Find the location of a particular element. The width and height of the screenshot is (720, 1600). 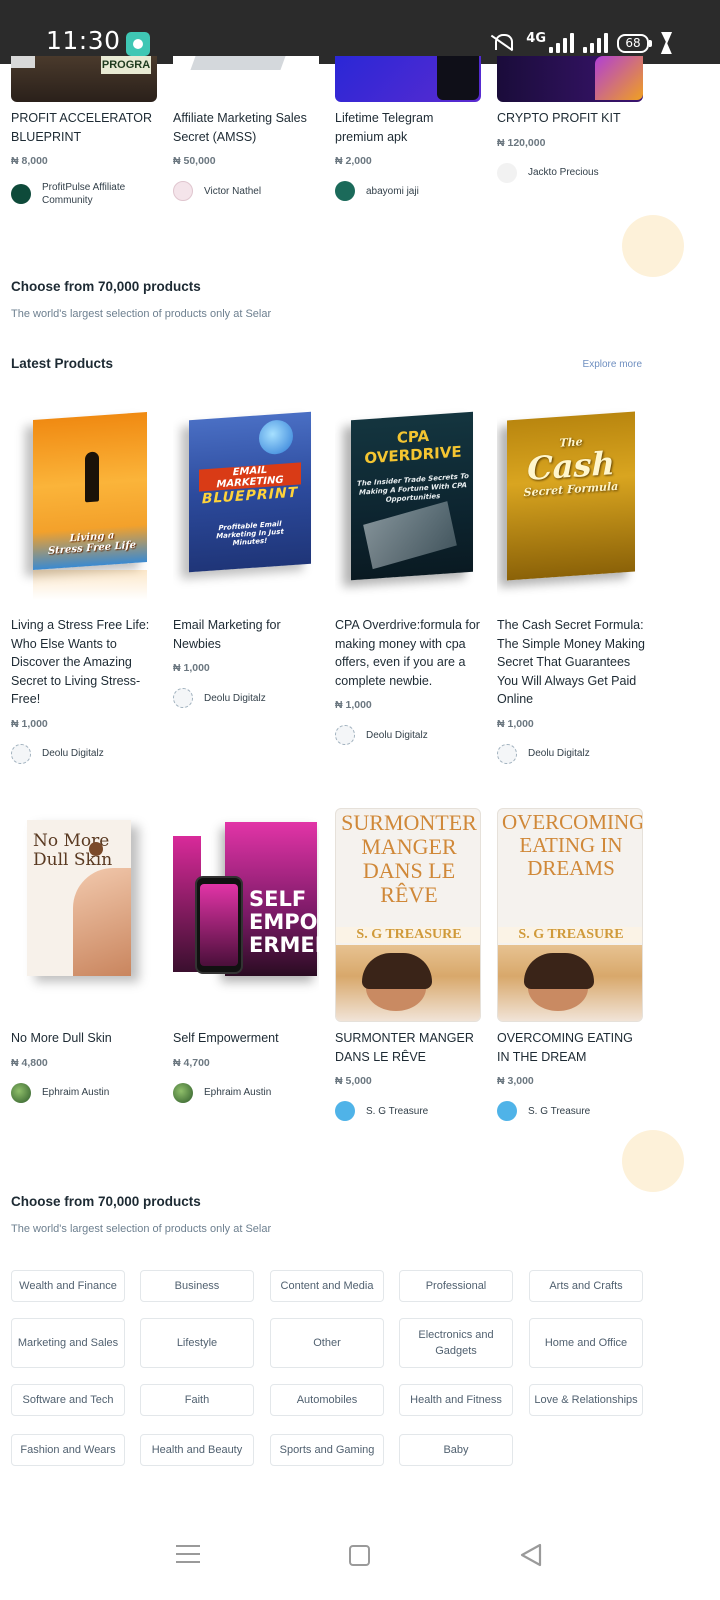

category-chip: Fashion and Wears is located at coordinates (68, 1450).